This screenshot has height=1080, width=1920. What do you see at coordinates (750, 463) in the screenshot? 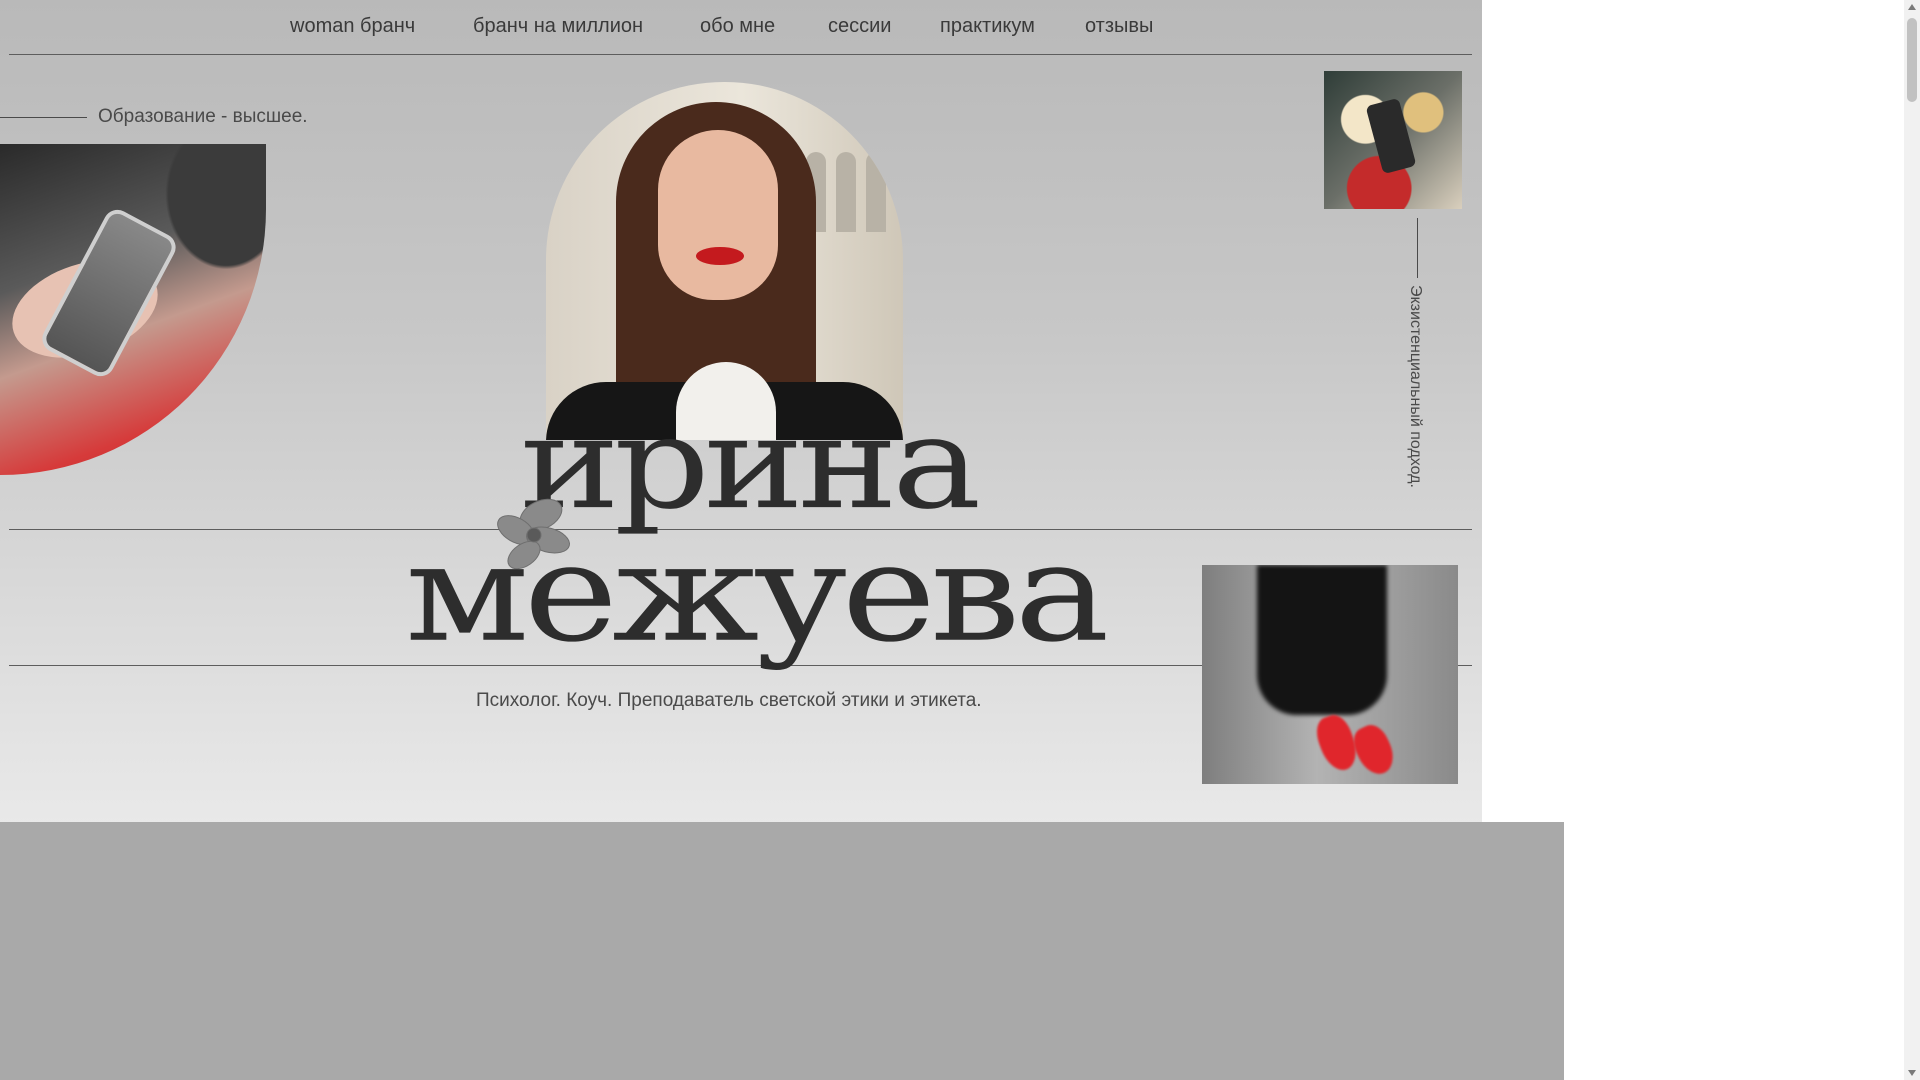
I see `name-first: ирина` at bounding box center [750, 463].